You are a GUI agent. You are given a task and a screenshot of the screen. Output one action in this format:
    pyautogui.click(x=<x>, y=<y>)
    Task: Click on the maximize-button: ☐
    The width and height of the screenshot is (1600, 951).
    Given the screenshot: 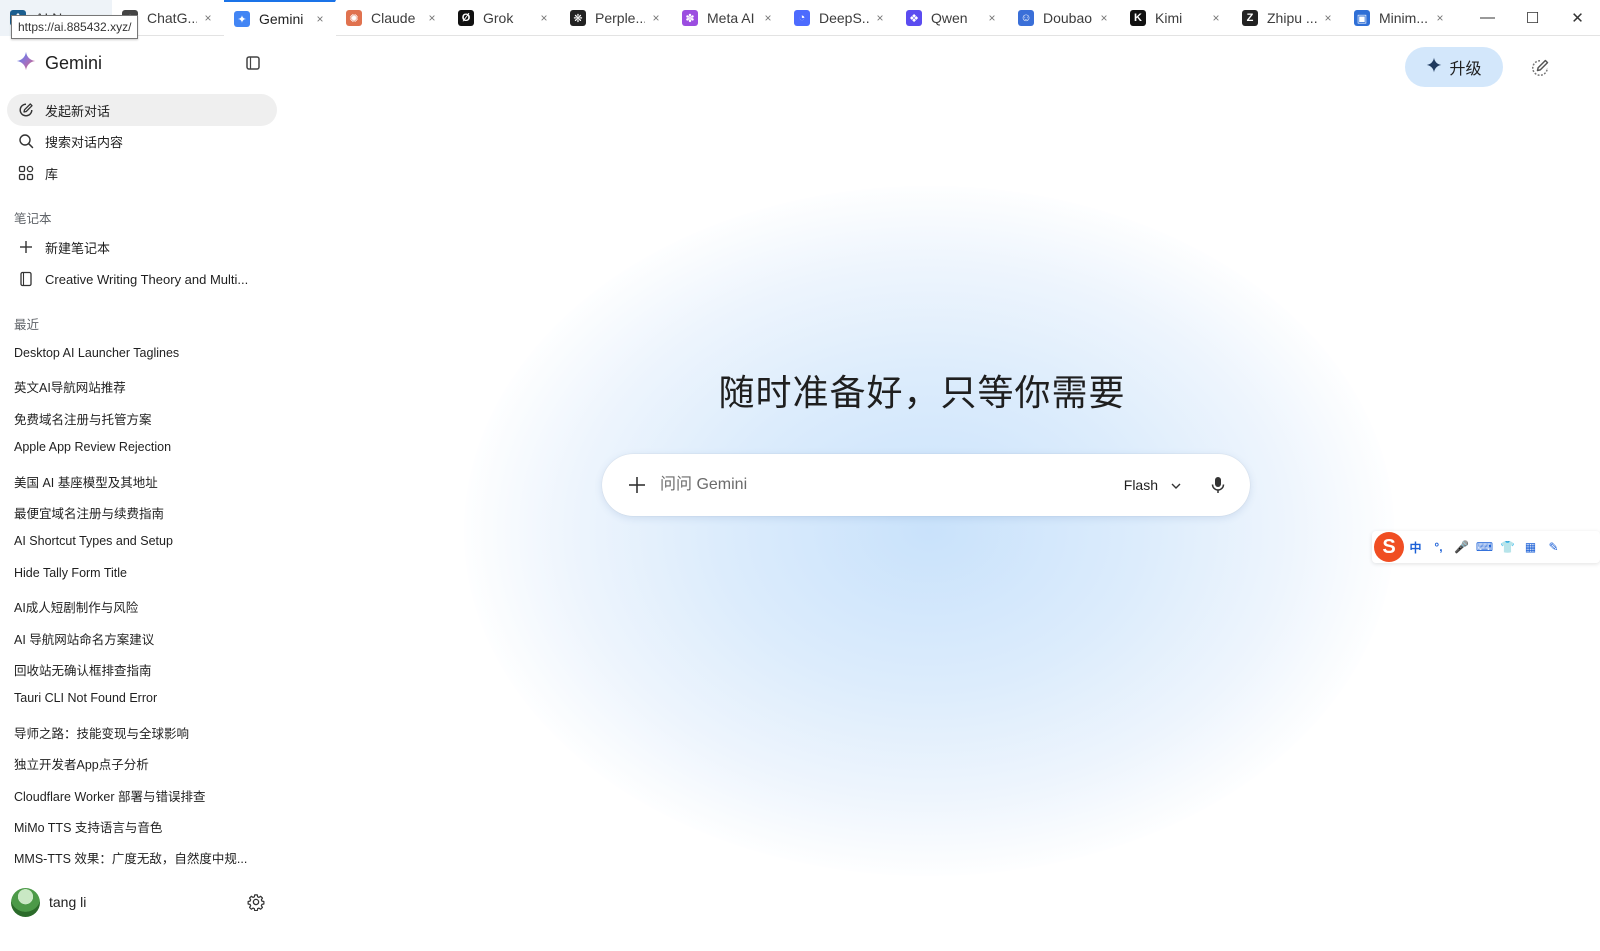 What is the action you would take?
    pyautogui.click(x=1532, y=18)
    